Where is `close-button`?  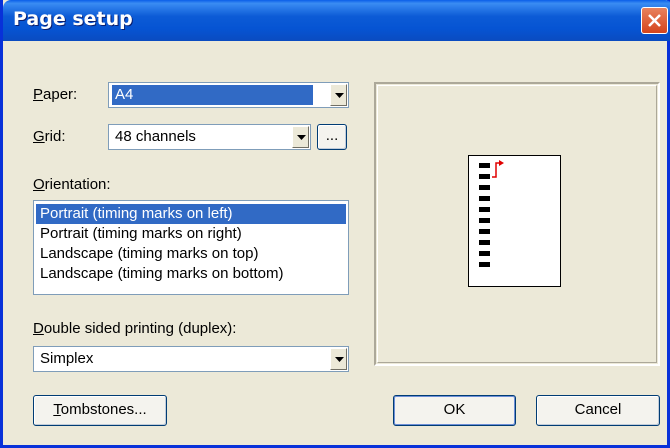
close-button is located at coordinates (654, 20).